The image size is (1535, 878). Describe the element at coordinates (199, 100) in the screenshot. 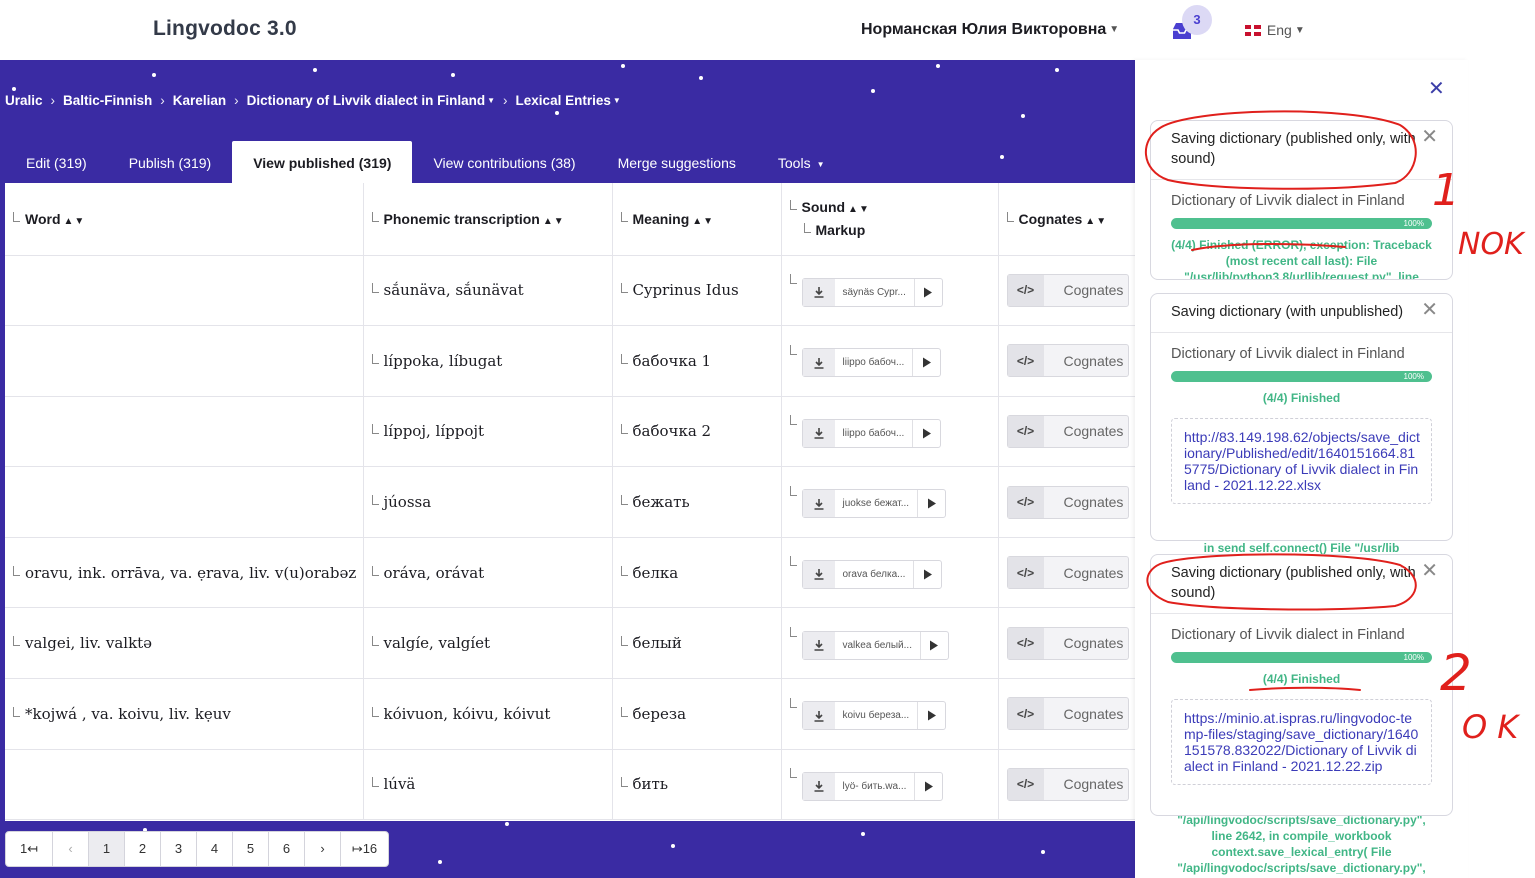

I see `breadcrumb-item: Karelian` at that location.